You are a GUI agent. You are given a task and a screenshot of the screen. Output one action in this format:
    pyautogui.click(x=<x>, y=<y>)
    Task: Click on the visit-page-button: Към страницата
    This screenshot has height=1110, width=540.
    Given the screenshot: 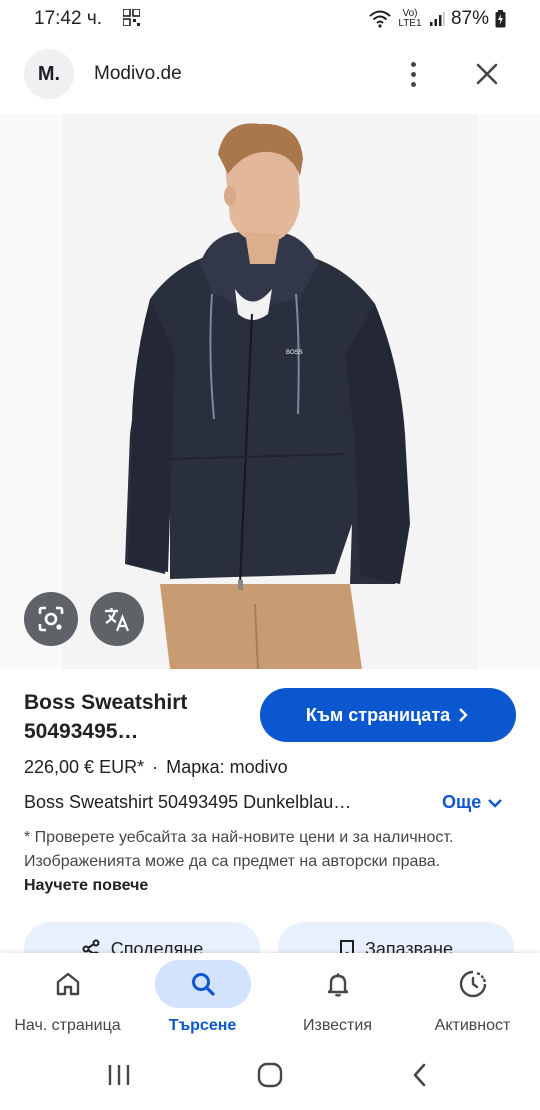 What is the action you would take?
    pyautogui.click(x=388, y=715)
    